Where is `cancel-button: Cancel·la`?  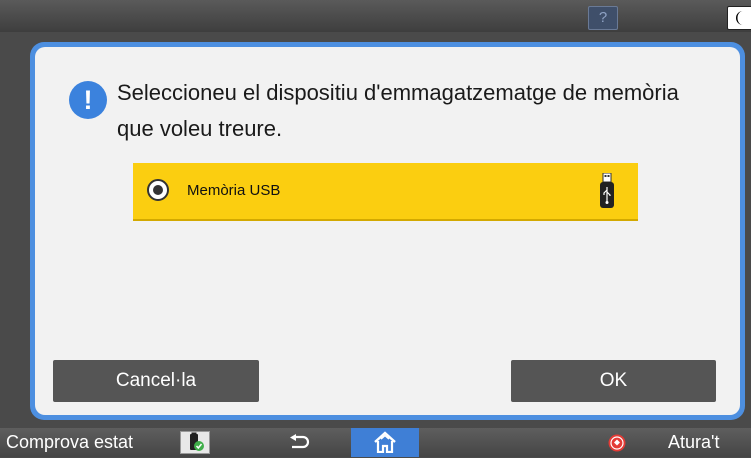
cancel-button: Cancel·la is located at coordinates (156, 381).